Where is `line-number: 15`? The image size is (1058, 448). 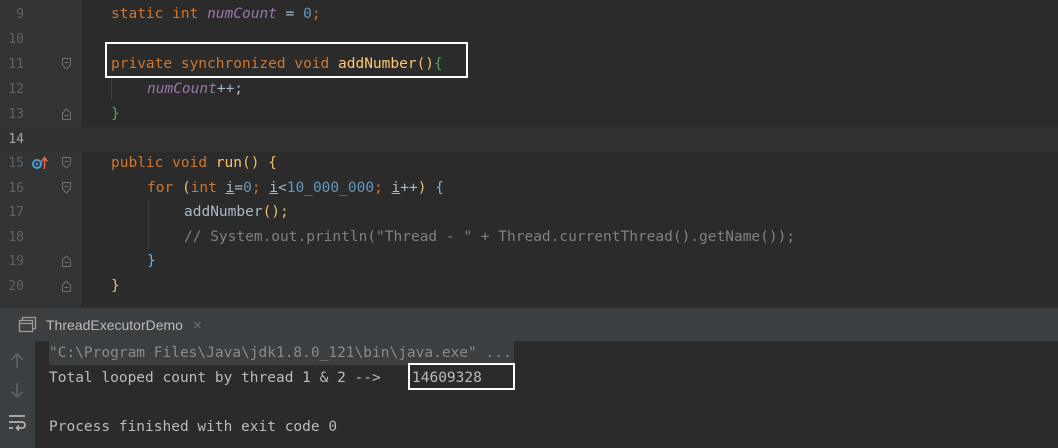 line-number: 15 is located at coordinates (16, 163).